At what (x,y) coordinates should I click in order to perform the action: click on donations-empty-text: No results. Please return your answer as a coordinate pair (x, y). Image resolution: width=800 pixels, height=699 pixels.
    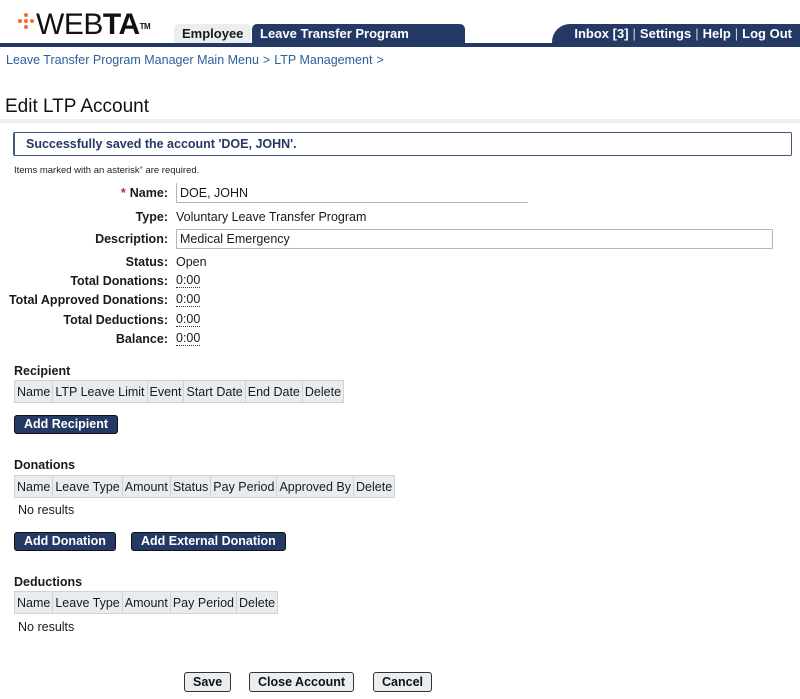
    Looking at the image, I should click on (46, 510).